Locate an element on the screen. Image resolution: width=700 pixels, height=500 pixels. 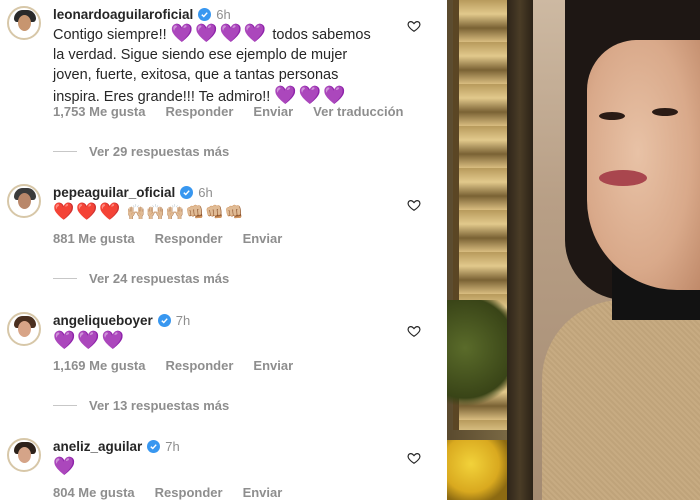
view-more-replies-label: Ver 24 respuestas más is located at coordinates (159, 278).